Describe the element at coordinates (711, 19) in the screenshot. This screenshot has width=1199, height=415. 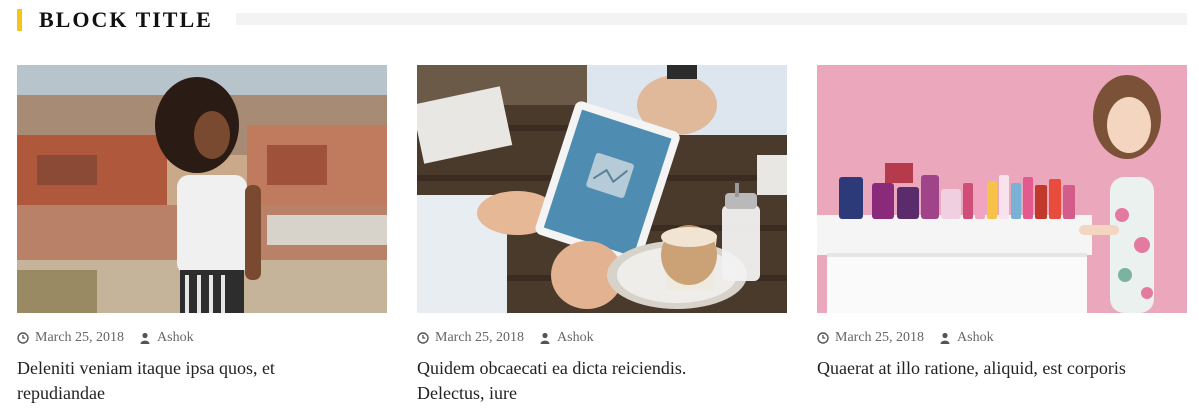
I see `title-divider` at that location.